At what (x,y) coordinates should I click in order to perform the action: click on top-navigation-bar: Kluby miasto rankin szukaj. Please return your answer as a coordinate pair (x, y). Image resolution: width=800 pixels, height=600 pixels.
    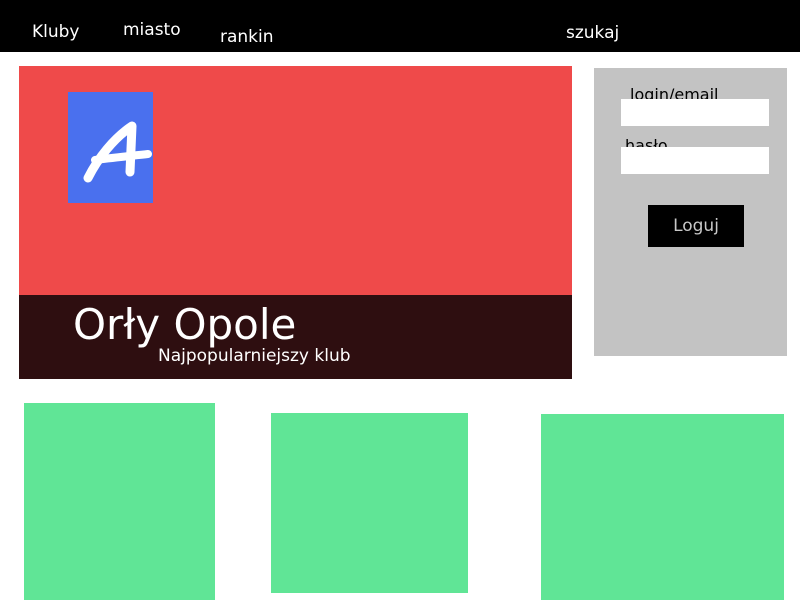
    Looking at the image, I should click on (400, 26).